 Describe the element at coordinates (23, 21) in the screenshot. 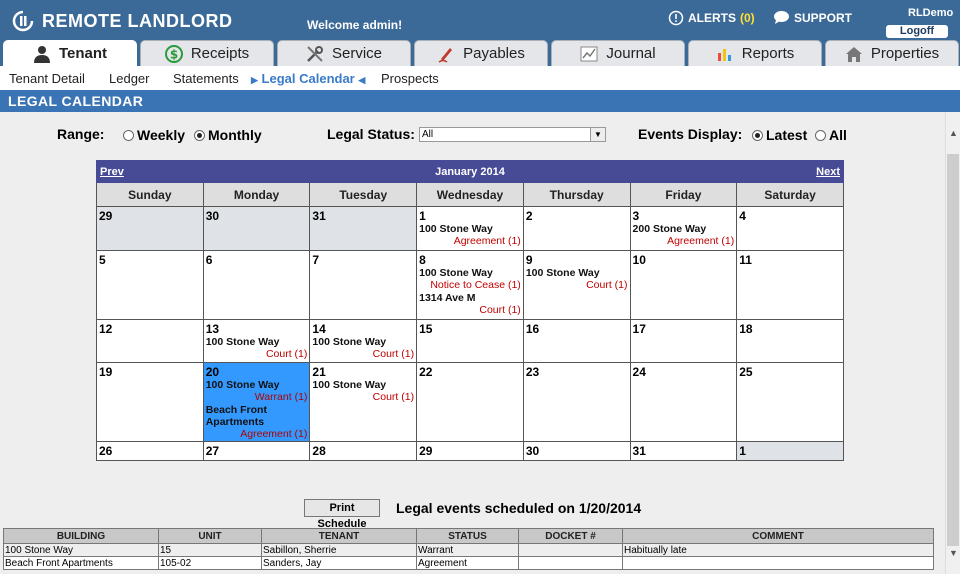

I see `logo-icon` at that location.